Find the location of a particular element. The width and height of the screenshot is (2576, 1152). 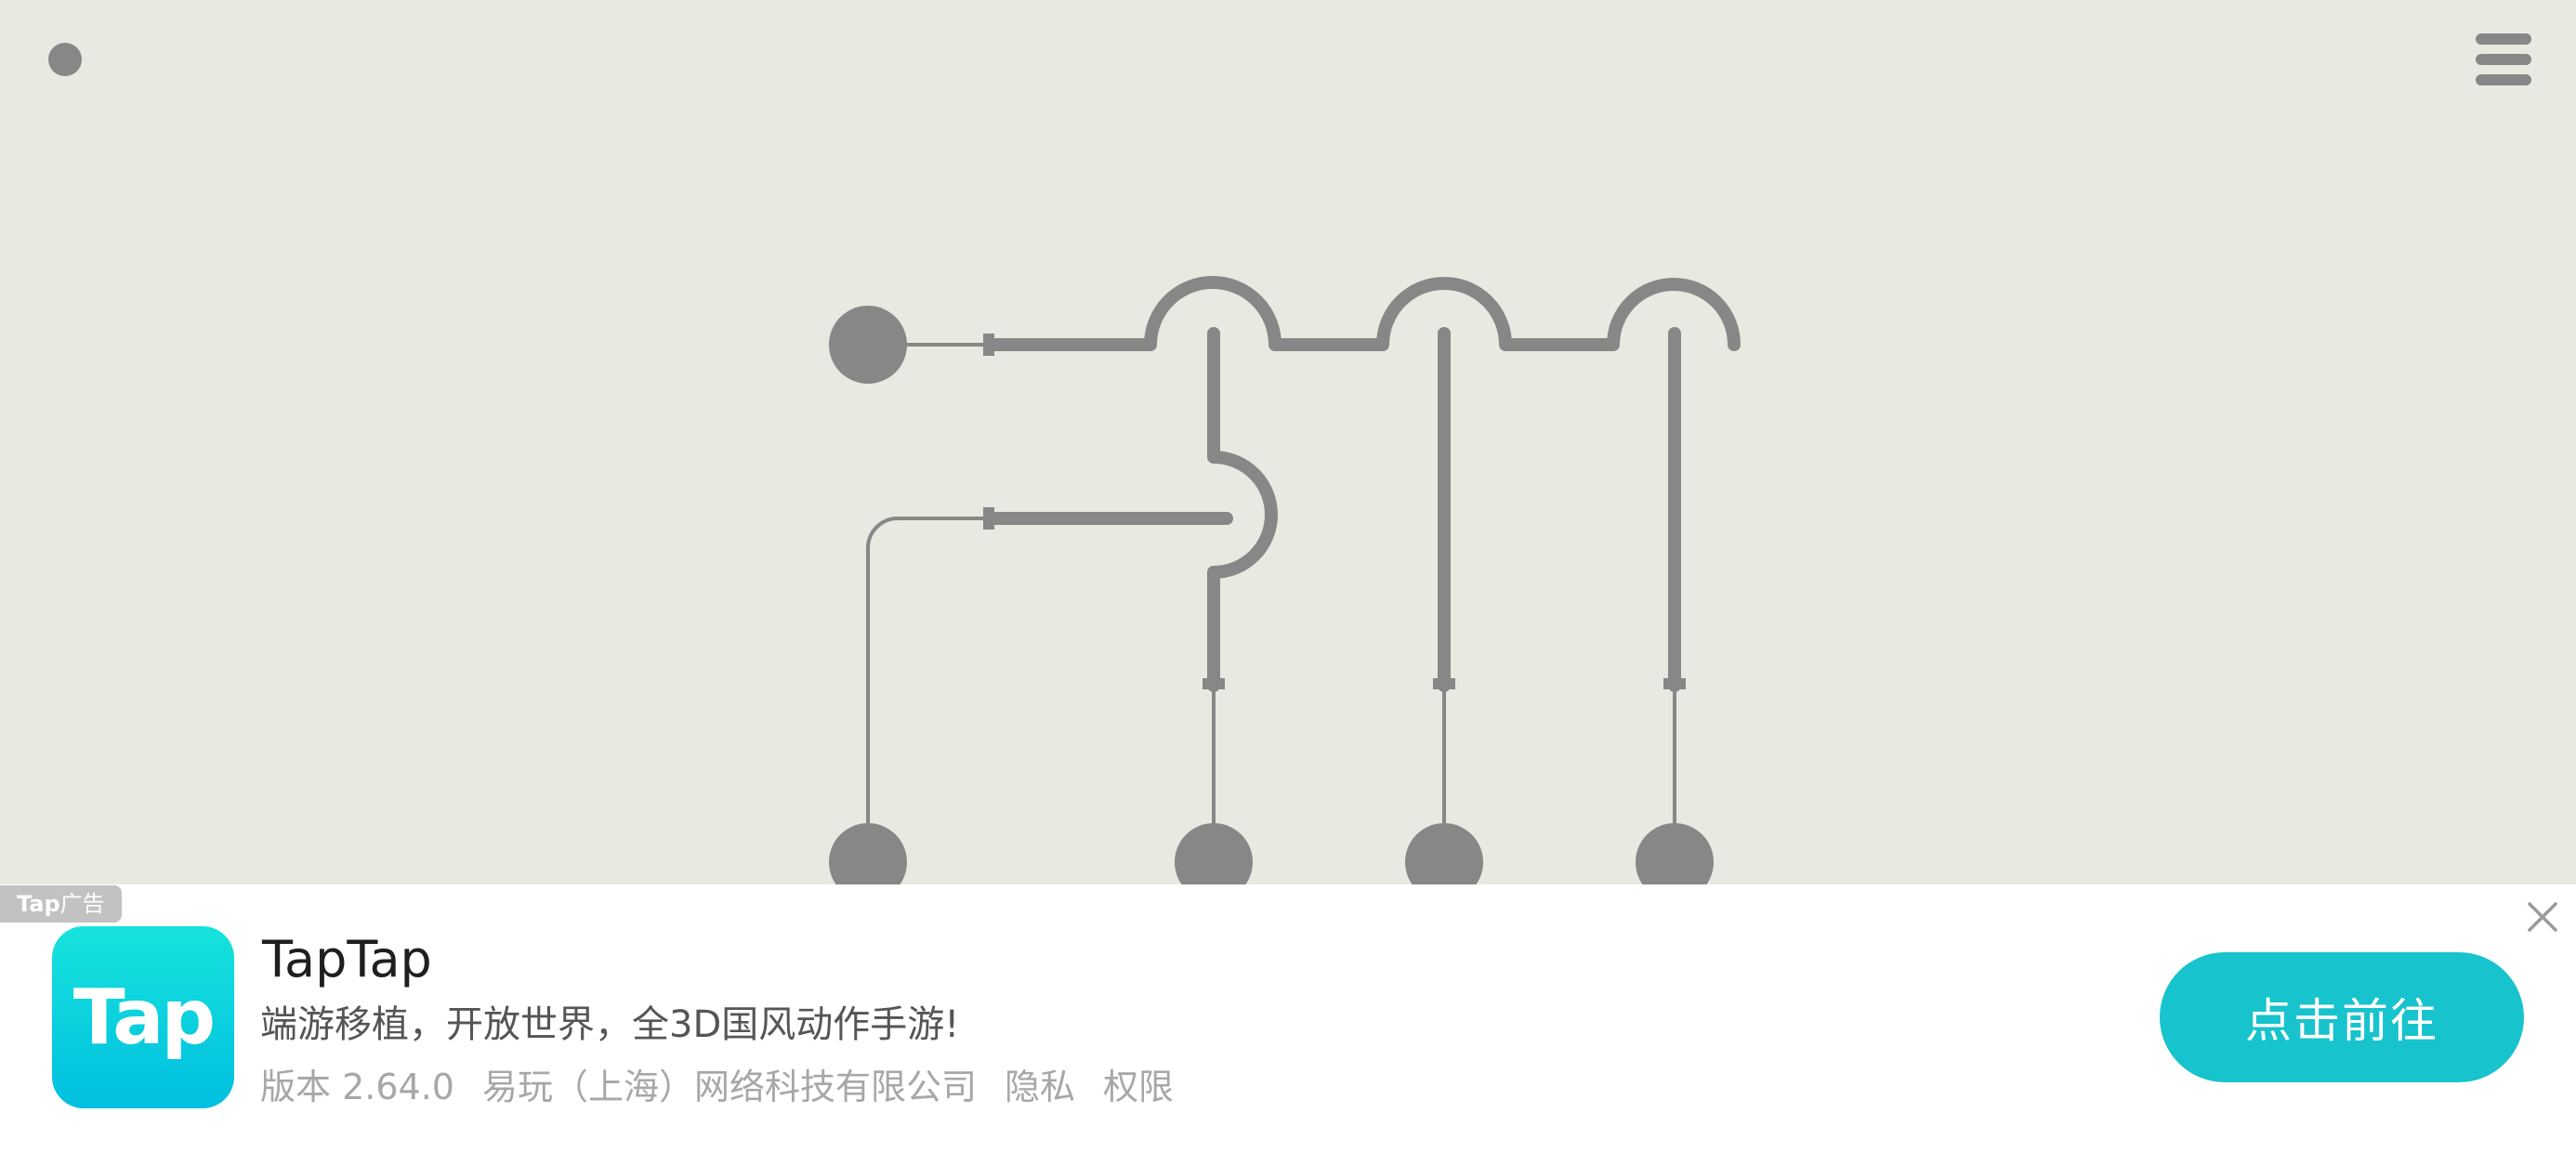

app-icon-logo-text: Tap is located at coordinates (144, 1017).